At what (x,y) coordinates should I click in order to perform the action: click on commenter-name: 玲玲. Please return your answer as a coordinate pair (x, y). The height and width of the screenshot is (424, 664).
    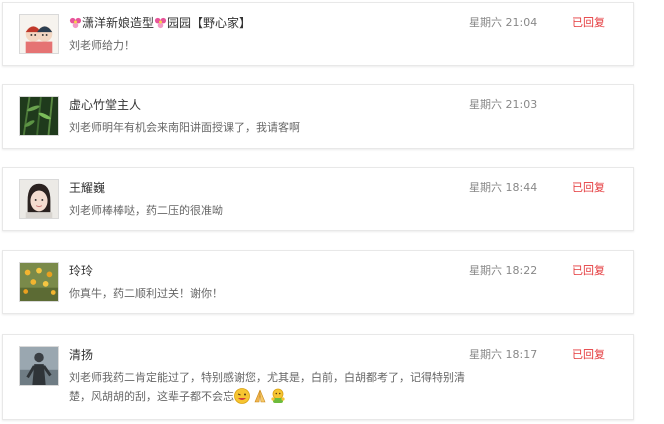
    Looking at the image, I should click on (81, 271).